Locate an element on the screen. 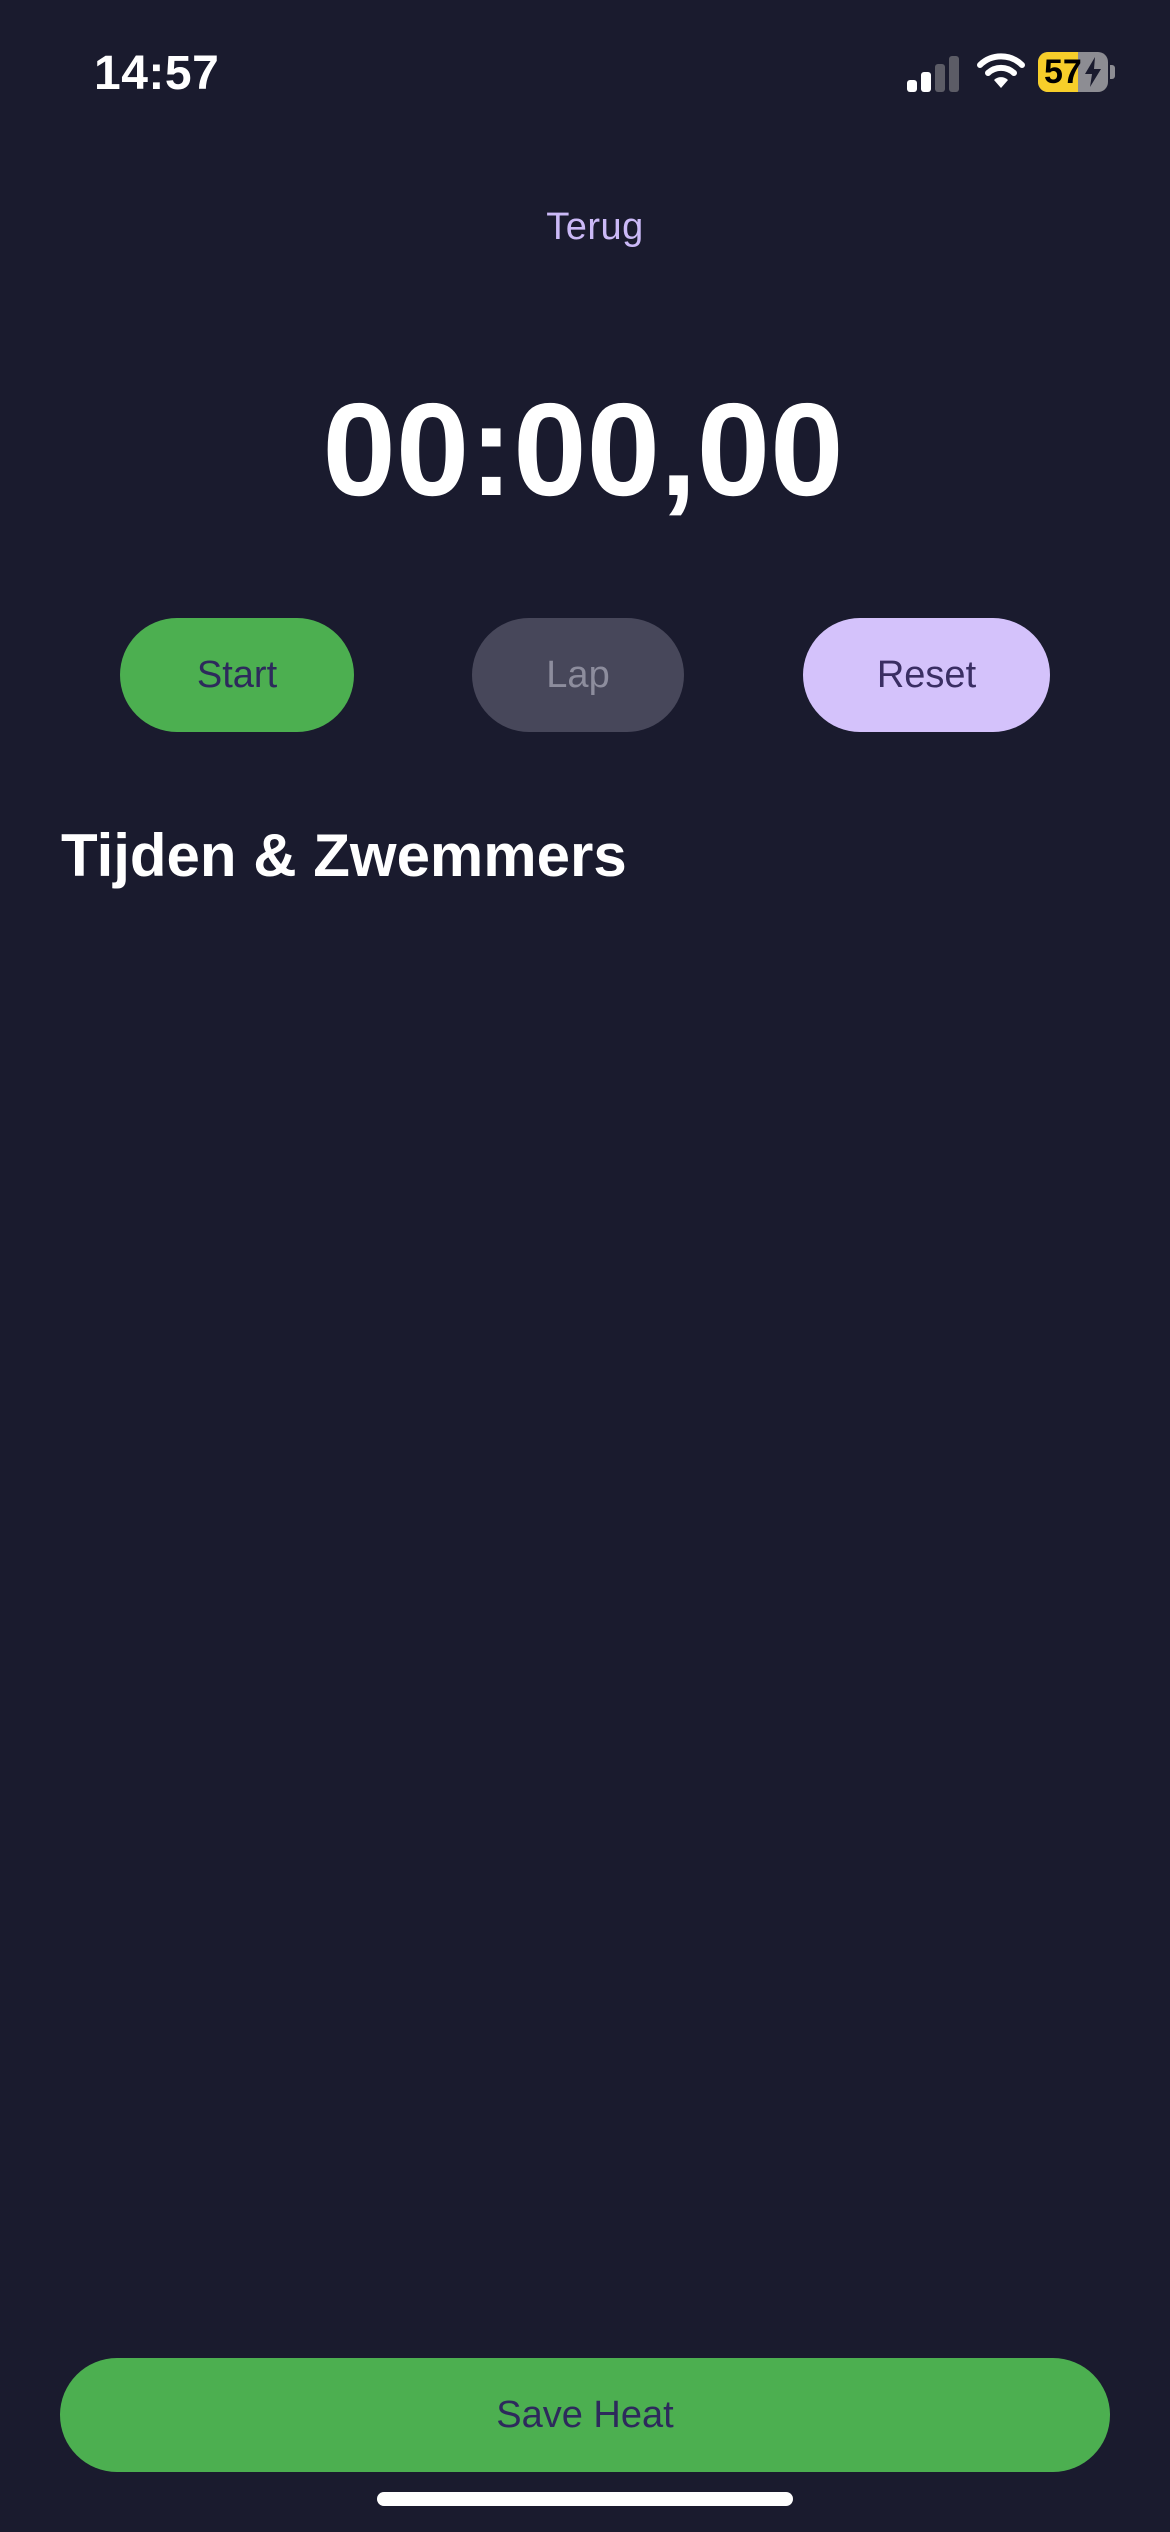 The width and height of the screenshot is (1170, 2532). save-heat-button: Save Heat is located at coordinates (585, 2415).